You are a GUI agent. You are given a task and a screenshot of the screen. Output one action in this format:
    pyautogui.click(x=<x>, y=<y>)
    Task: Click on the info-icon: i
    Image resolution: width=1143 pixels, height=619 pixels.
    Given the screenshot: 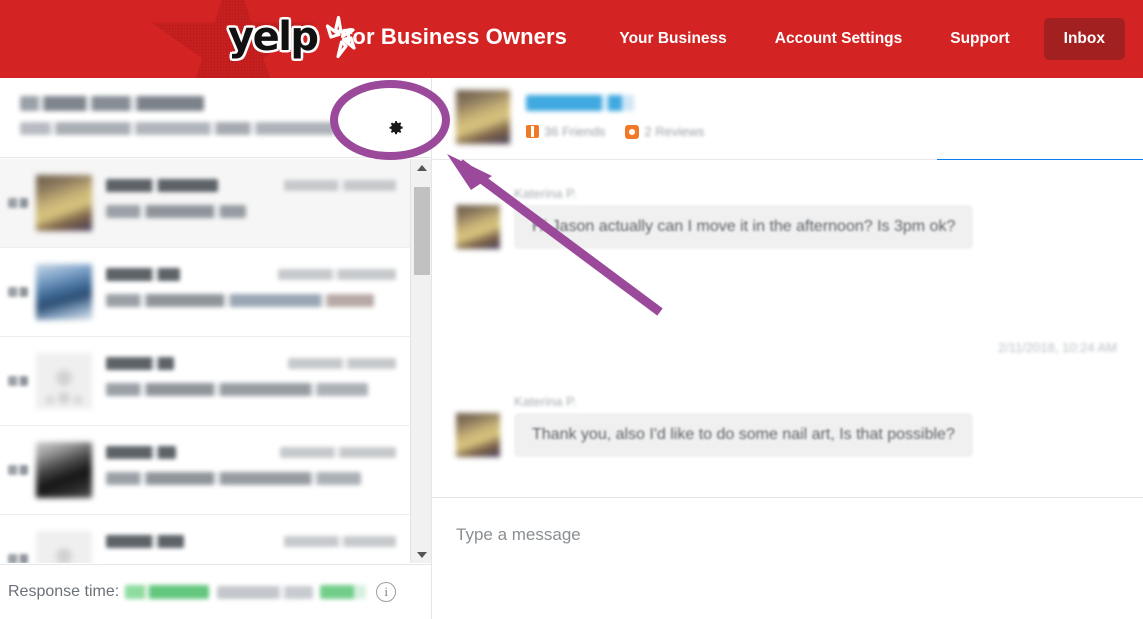 What is the action you would take?
    pyautogui.click(x=386, y=592)
    